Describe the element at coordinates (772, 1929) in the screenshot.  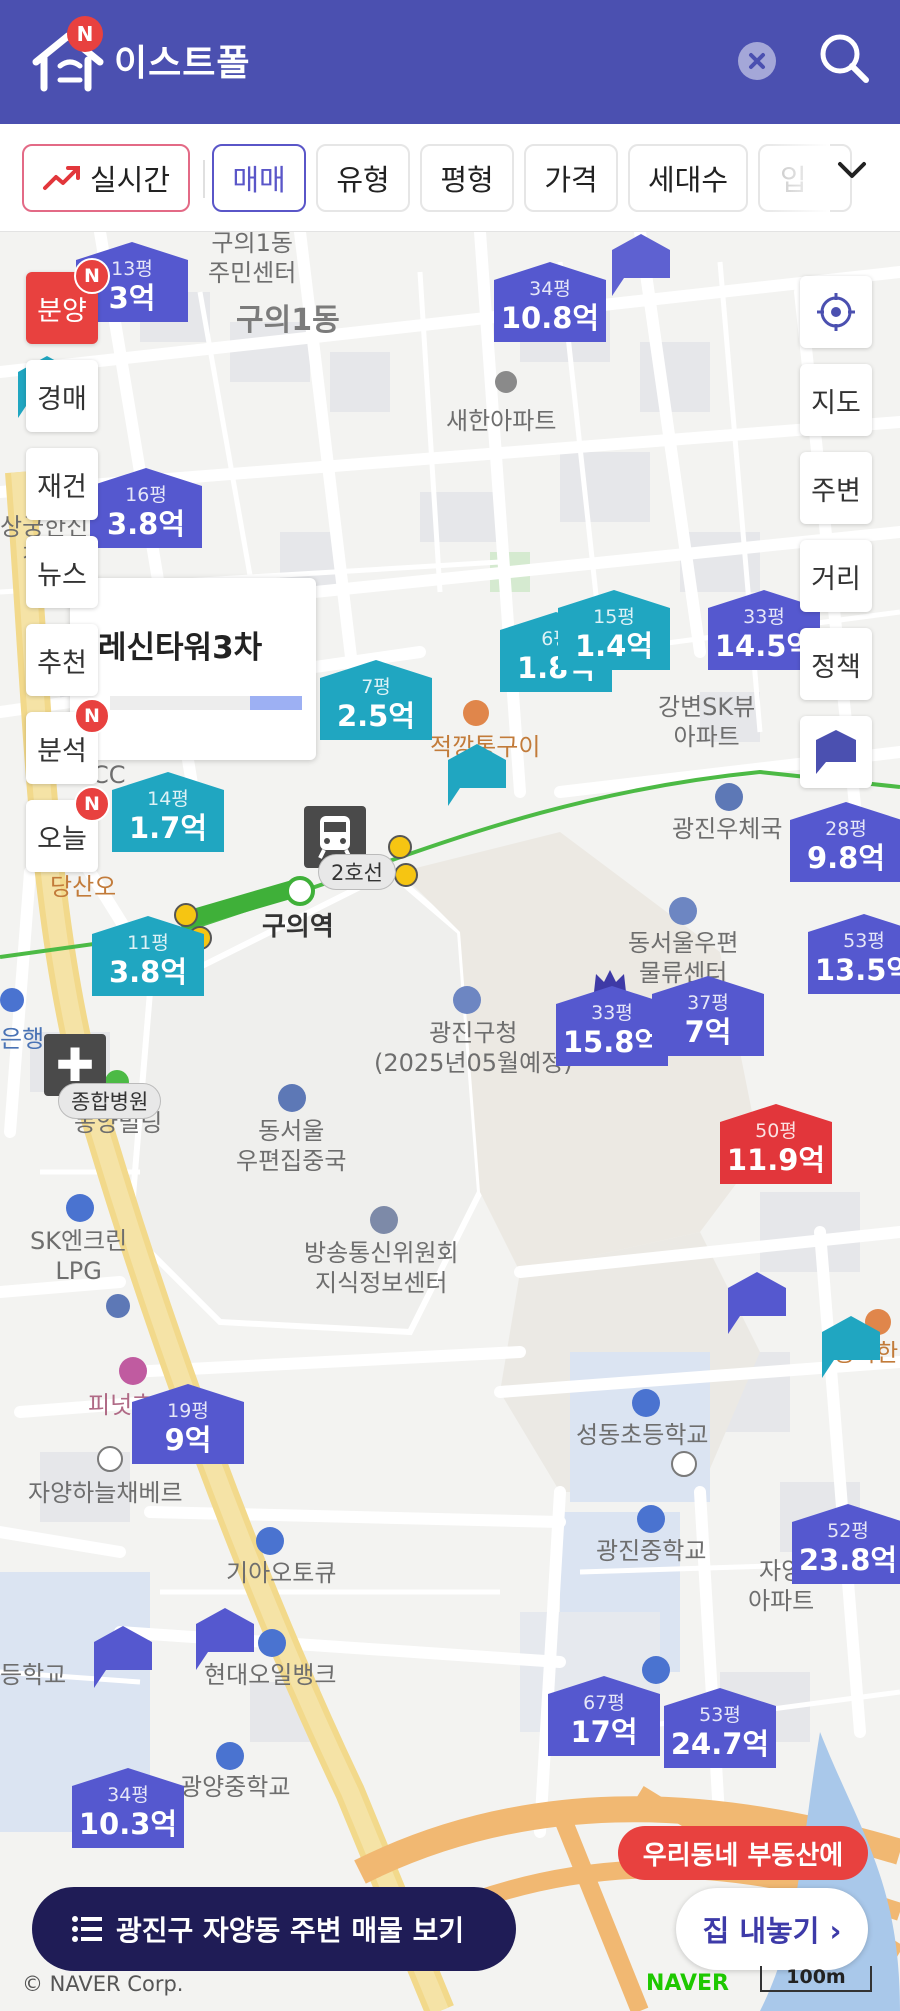
I see `list-my-house-button: 집 내놓기 ›` at that location.